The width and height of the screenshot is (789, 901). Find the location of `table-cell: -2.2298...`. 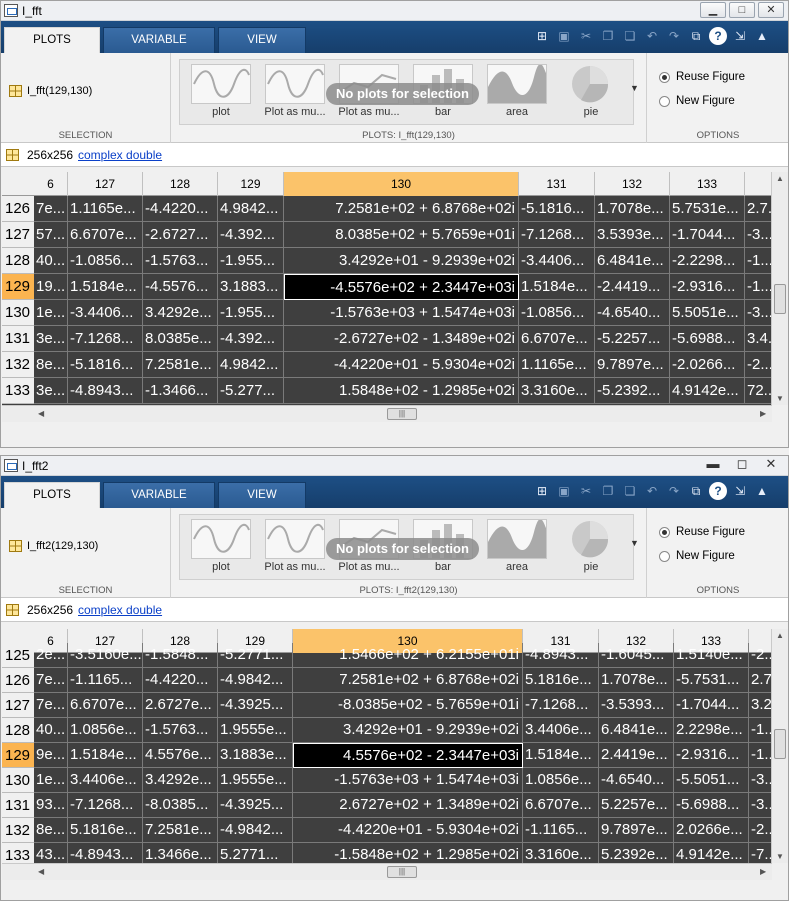

table-cell: -2.2298... is located at coordinates (707, 261).